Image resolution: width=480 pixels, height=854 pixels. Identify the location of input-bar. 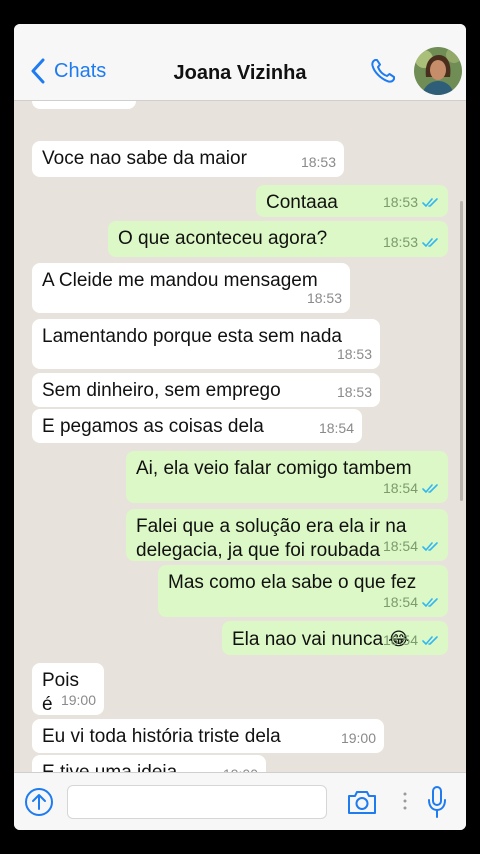
(240, 801).